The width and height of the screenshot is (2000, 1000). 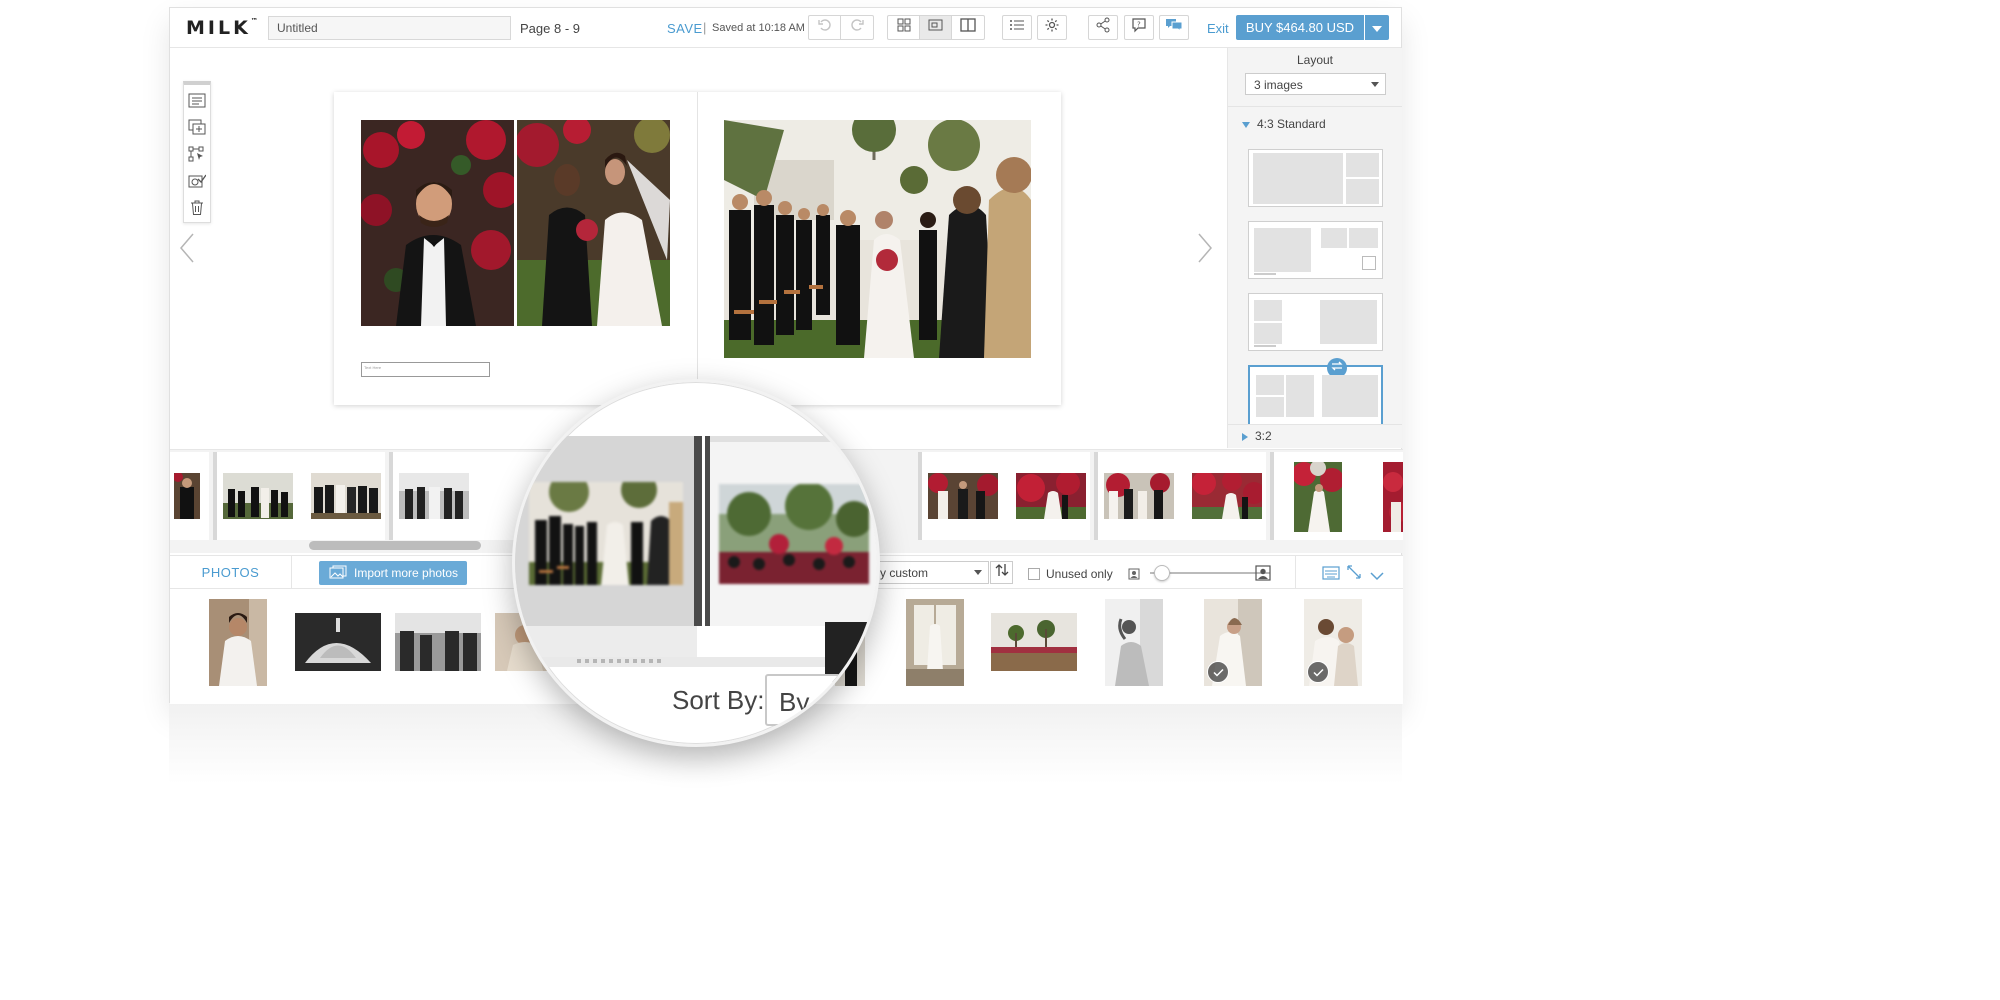 I want to click on saved-status: Saved at 10:18 AM, so click(x=758, y=28).